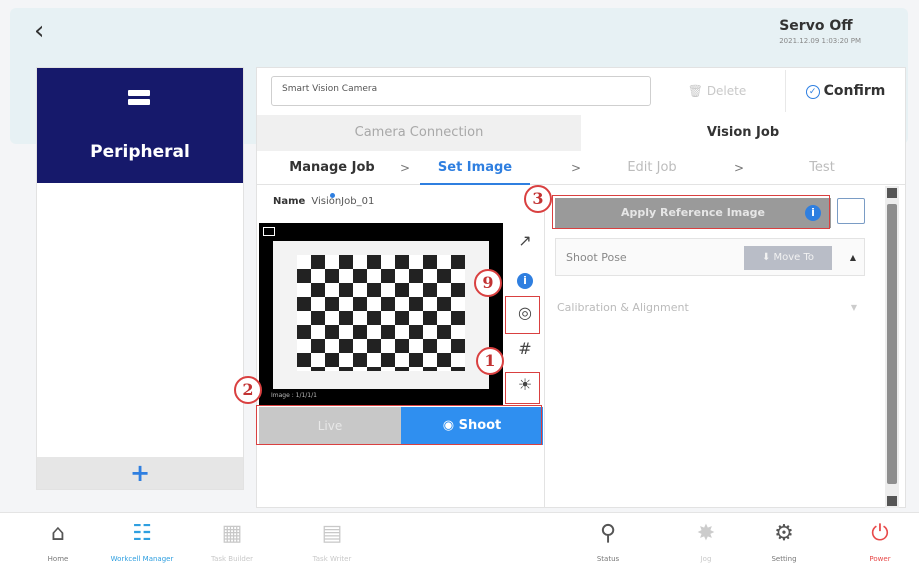 The width and height of the screenshot is (919, 574). I want to click on job-name-label: Name, so click(289, 201).